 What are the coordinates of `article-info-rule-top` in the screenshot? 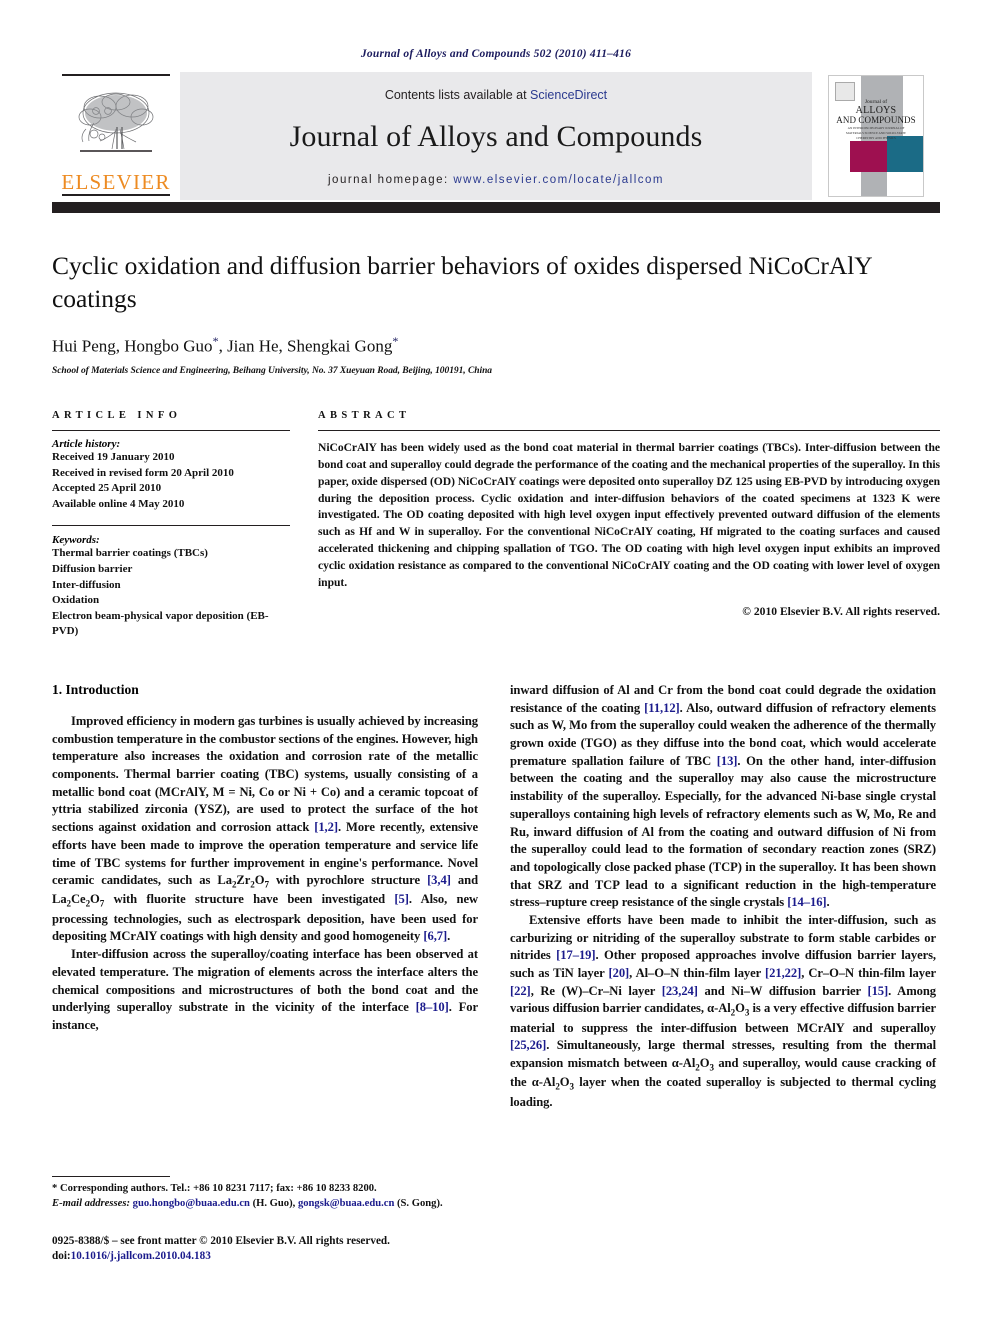 It's located at (171, 430).